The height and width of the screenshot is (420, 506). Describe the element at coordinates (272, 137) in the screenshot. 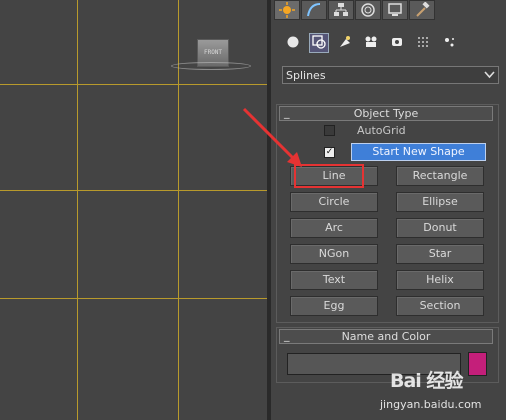

I see `annotation-arrow-icon` at that location.